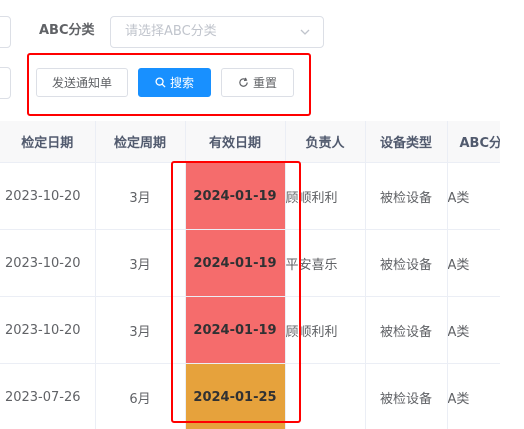  What do you see at coordinates (235, 142) in the screenshot?
I see `col-header-expire-date: 有效日期` at bounding box center [235, 142].